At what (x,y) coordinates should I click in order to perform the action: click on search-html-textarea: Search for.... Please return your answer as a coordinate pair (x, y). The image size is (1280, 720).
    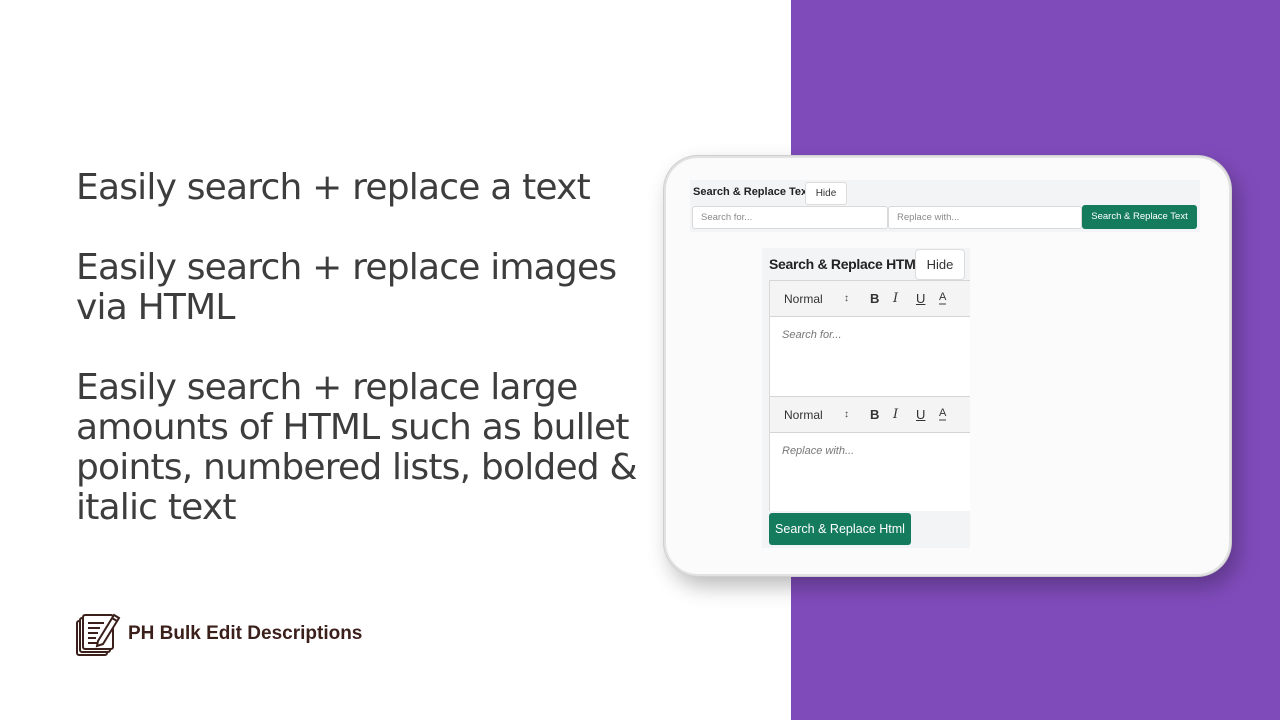
    Looking at the image, I should click on (870, 357).